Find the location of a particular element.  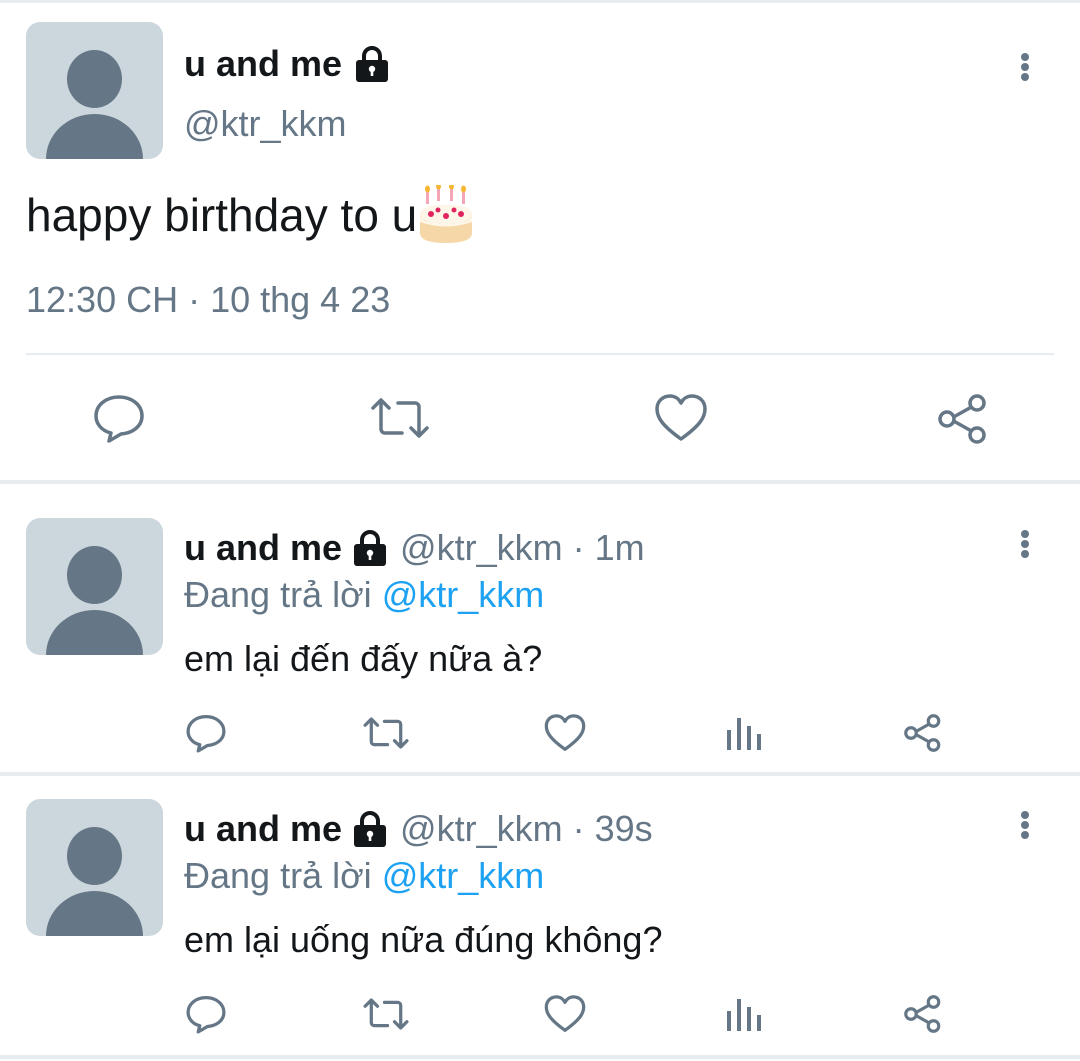

tweet-timestamp: 12:30 CH · 10 thg 4 23 is located at coordinates (208, 300).